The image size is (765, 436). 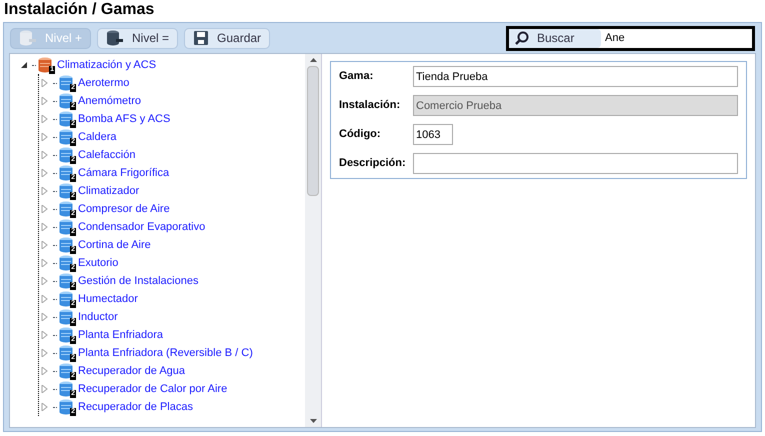 I want to click on tree-item: Cámara Frigorífica, so click(x=124, y=173).